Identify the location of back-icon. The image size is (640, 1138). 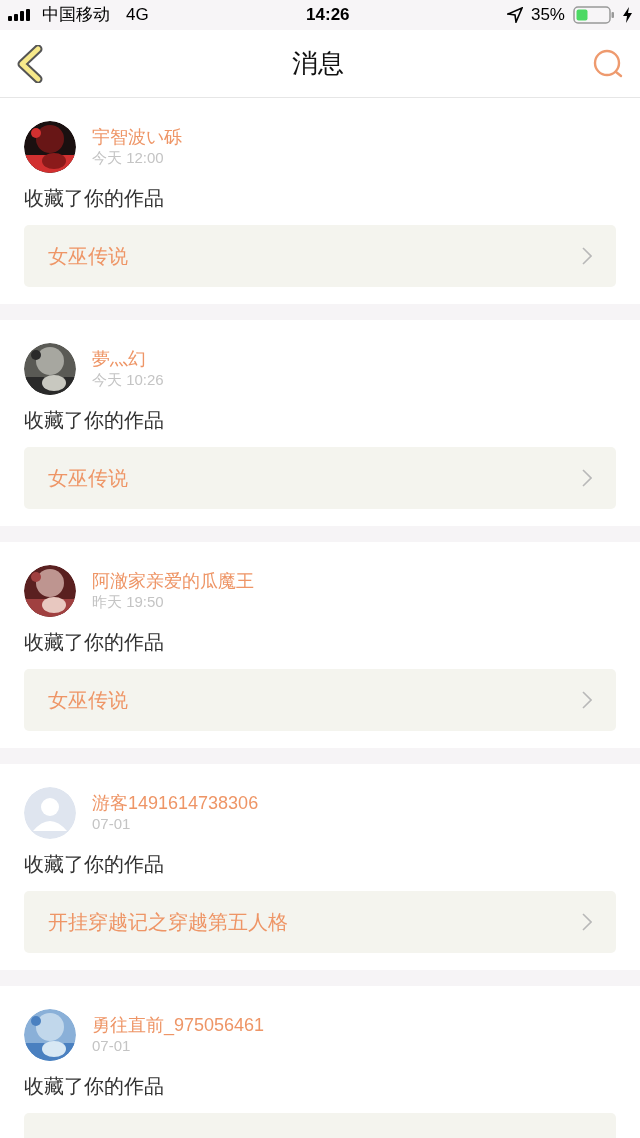
(30, 63).